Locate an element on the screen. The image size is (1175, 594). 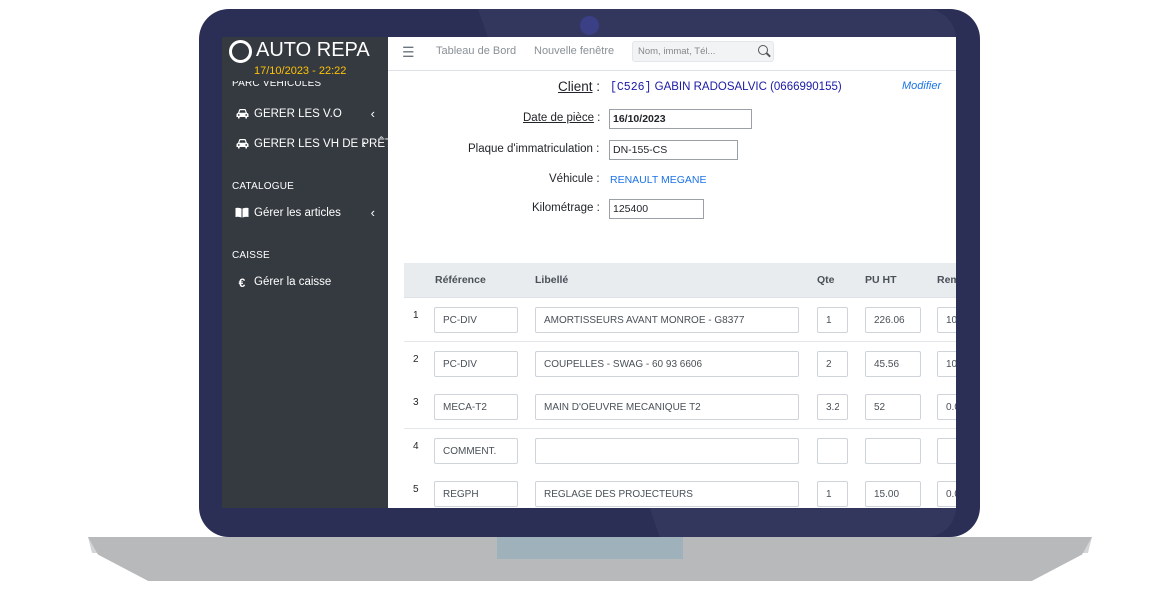
sidebar-item-gerer-articles: Gérer les articles ‹ is located at coordinates (307, 215).